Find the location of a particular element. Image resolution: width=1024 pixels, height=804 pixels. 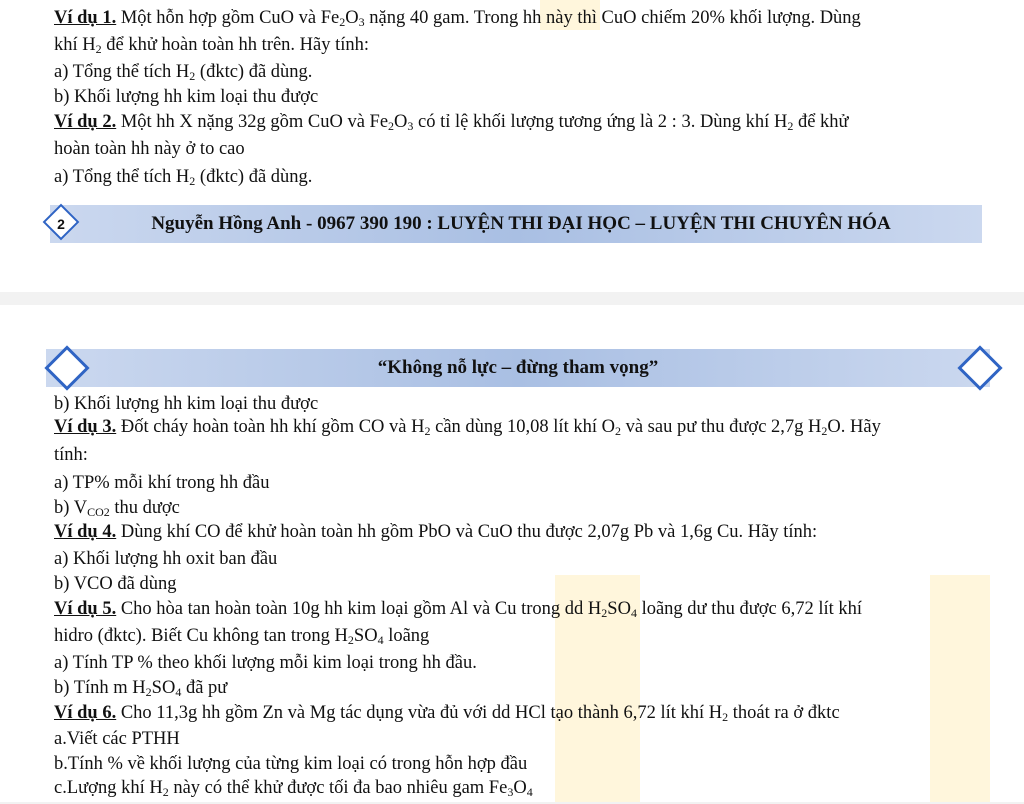

header-motto: “Không nỗ lực – đừng tham vọng” is located at coordinates (518, 367).